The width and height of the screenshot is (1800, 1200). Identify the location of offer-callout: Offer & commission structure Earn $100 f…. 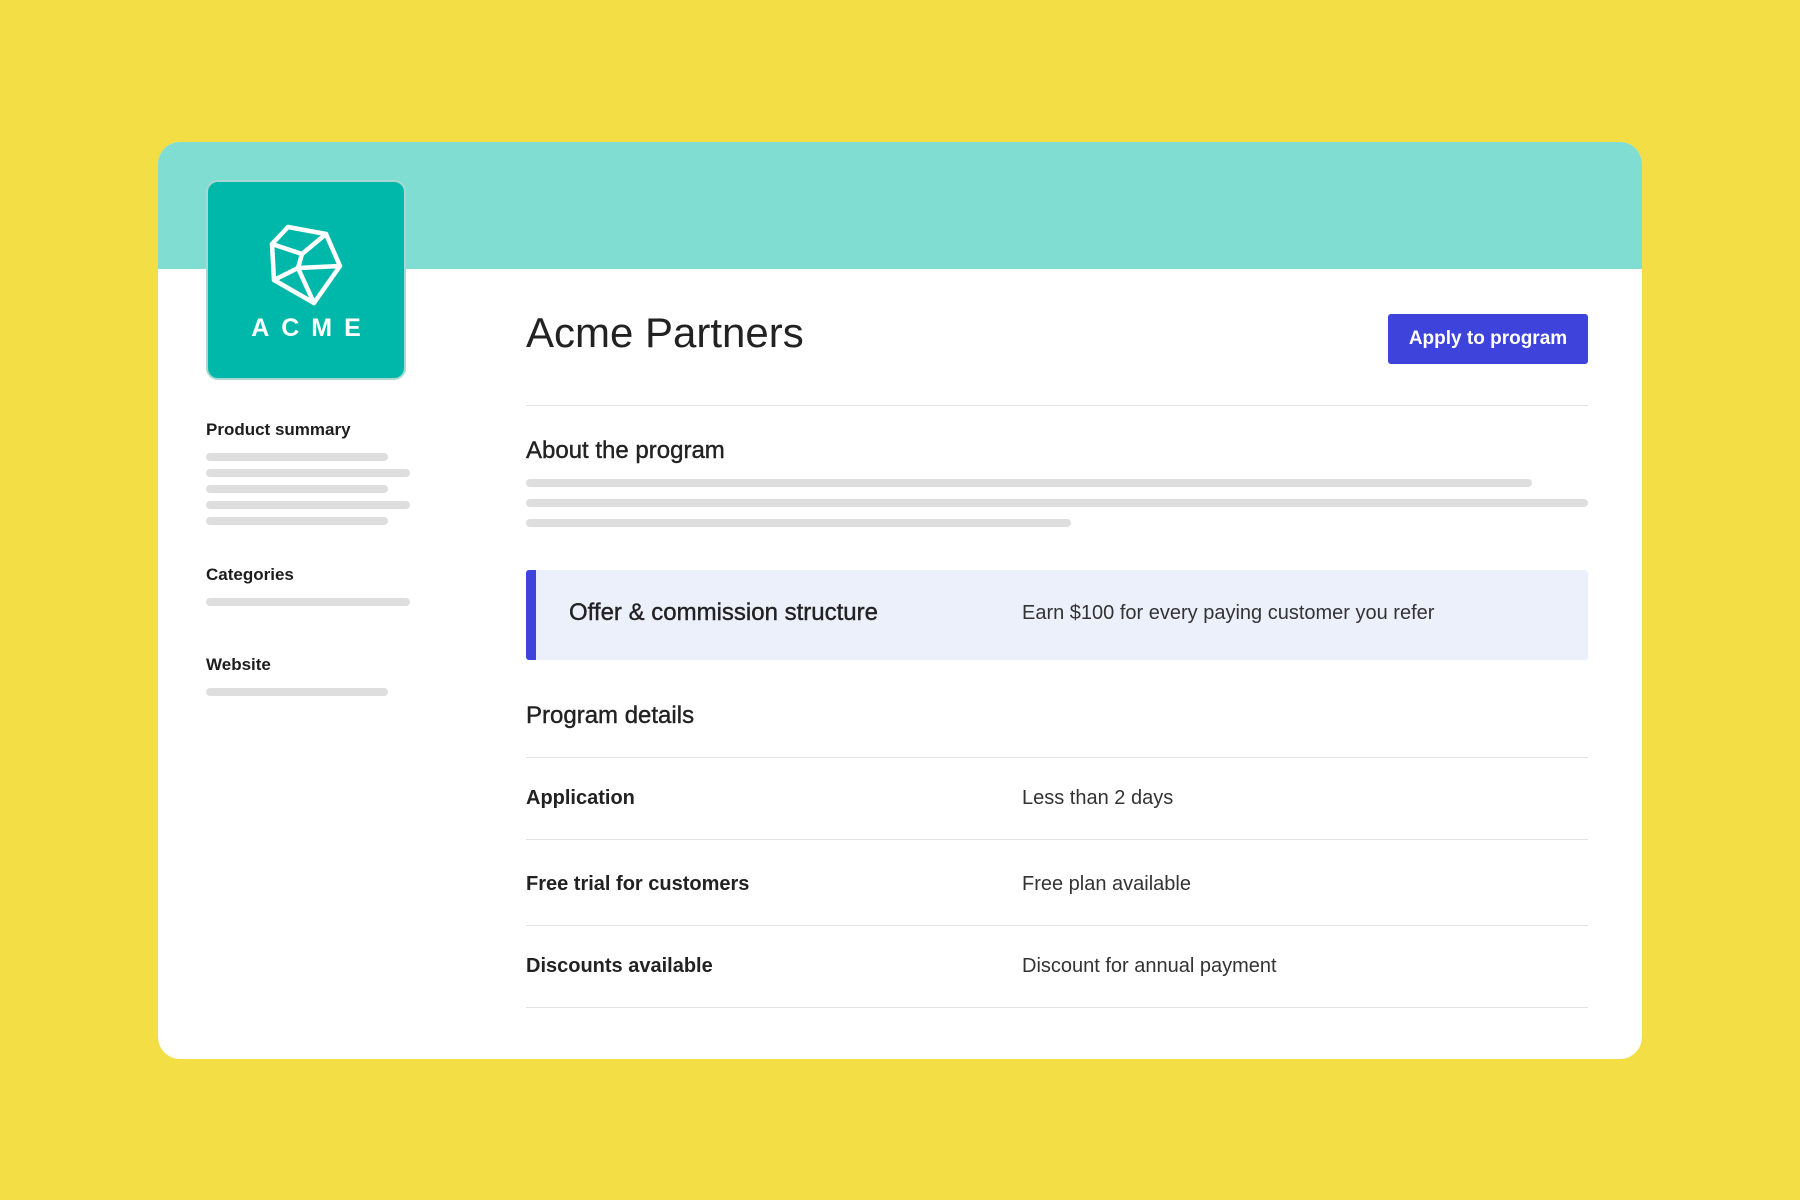
(1057, 615).